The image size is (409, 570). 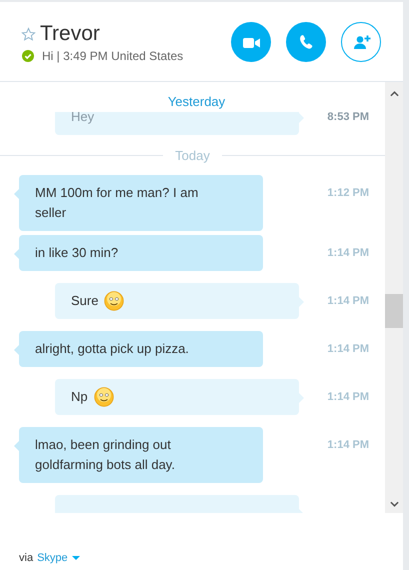 I want to click on scroll-down-icon, so click(x=394, y=504).